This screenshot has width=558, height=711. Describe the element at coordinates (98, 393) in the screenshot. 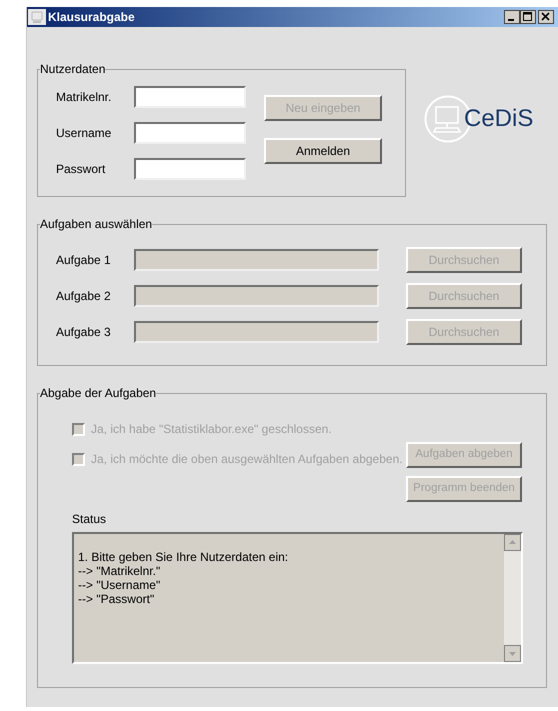

I see `group-label: Abgabe der Aufgaben` at that location.